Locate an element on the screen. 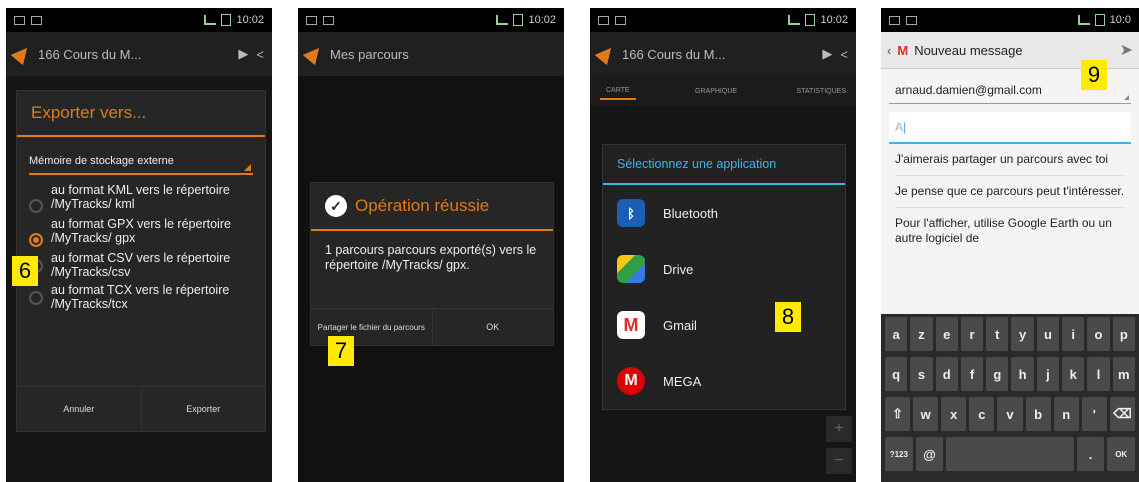  key-a: a is located at coordinates (896, 334).